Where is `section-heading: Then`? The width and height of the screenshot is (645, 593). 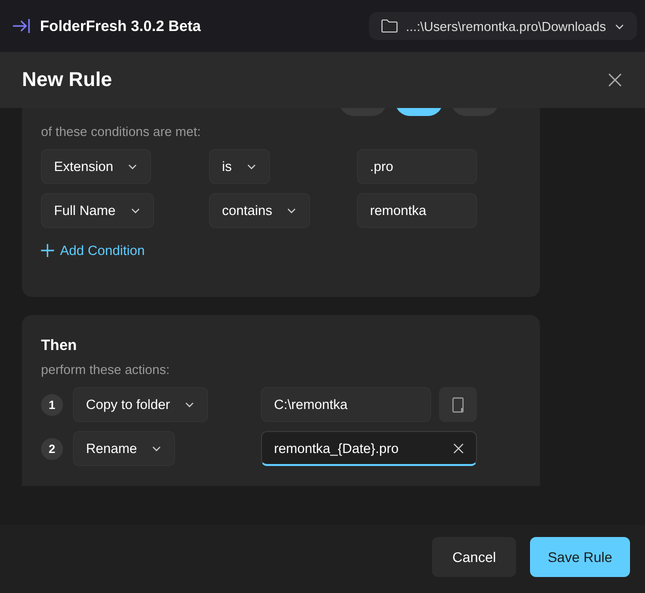
section-heading: Then is located at coordinates (59, 345).